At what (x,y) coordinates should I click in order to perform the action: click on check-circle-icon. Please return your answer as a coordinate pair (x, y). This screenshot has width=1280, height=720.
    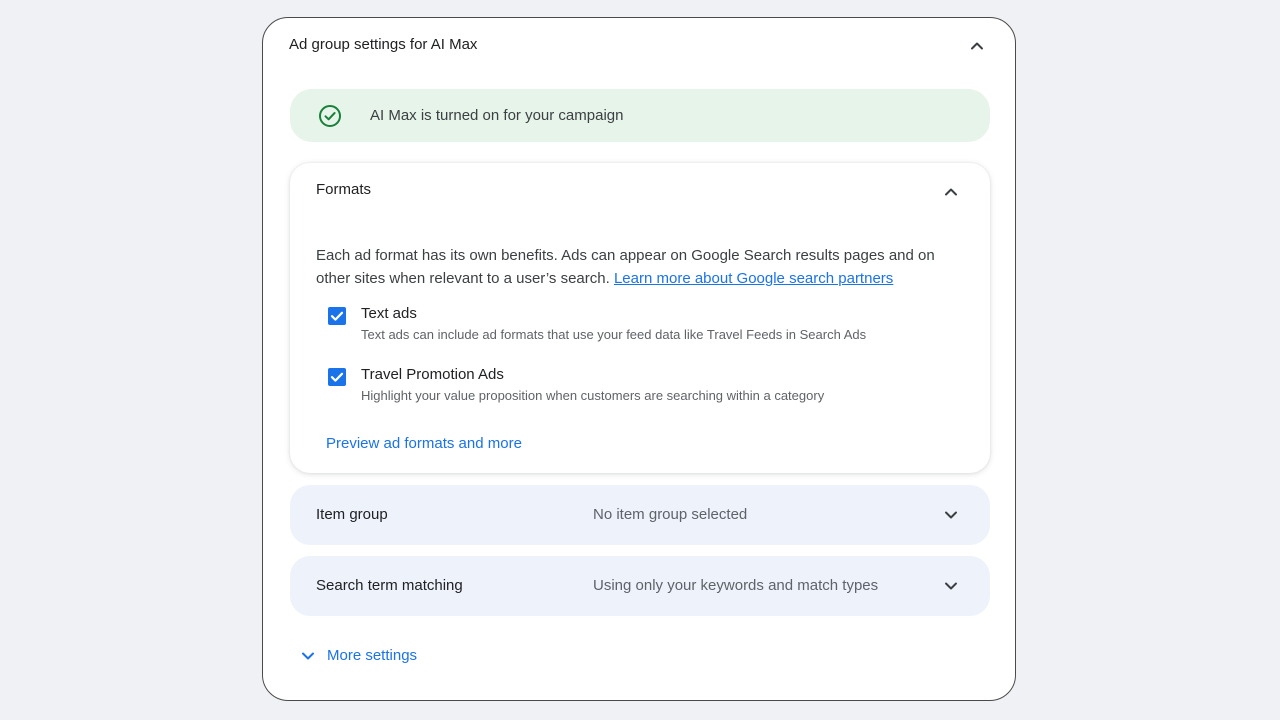
    Looking at the image, I should click on (330, 116).